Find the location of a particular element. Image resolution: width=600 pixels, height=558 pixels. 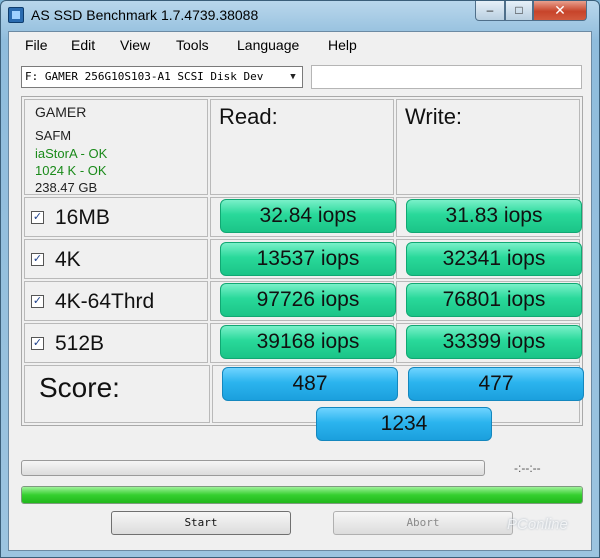

checkbox-512b: ✓ is located at coordinates (37, 343).